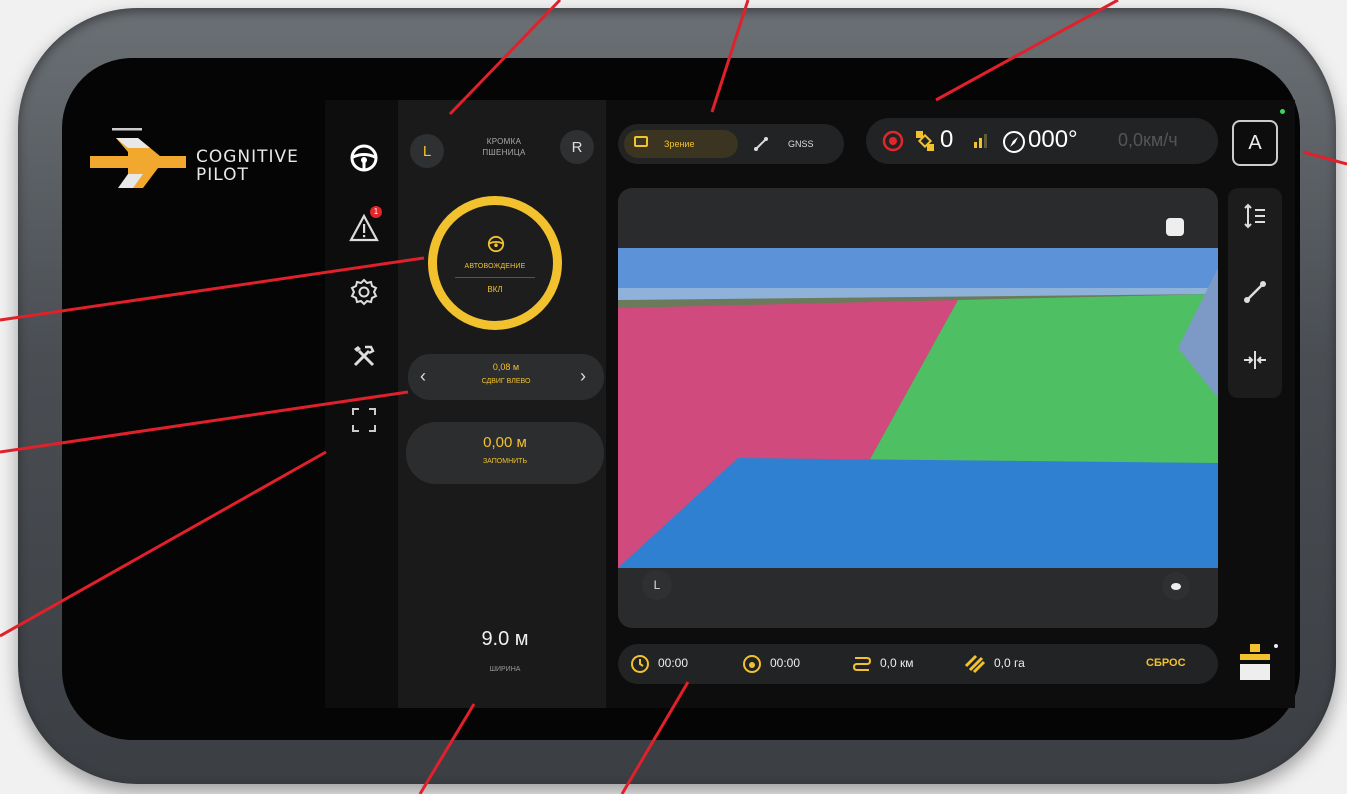  What do you see at coordinates (1166, 663) in the screenshot?
I see `reset-button: СБРОС` at bounding box center [1166, 663].